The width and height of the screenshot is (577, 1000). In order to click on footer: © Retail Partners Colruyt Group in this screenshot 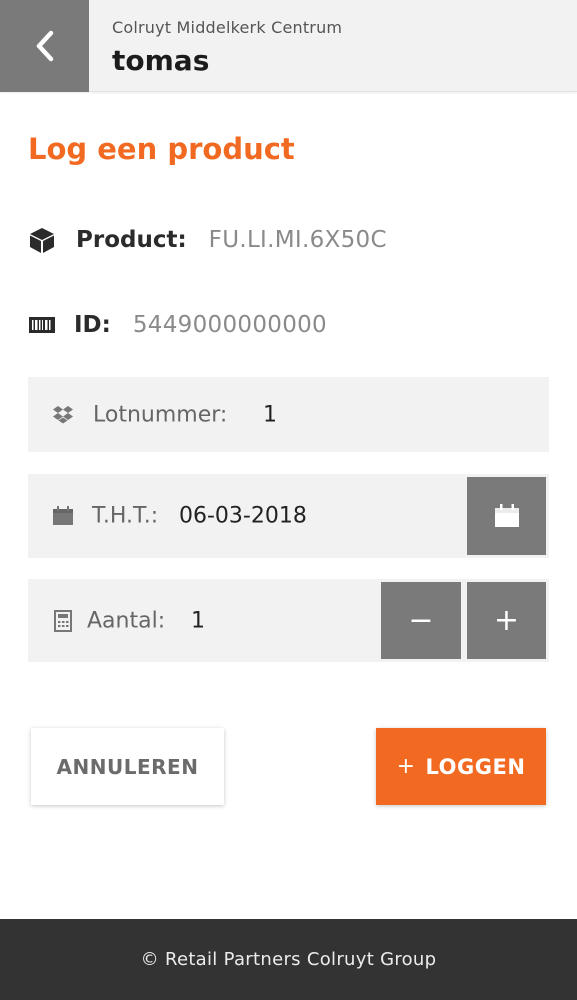, I will do `click(288, 959)`.